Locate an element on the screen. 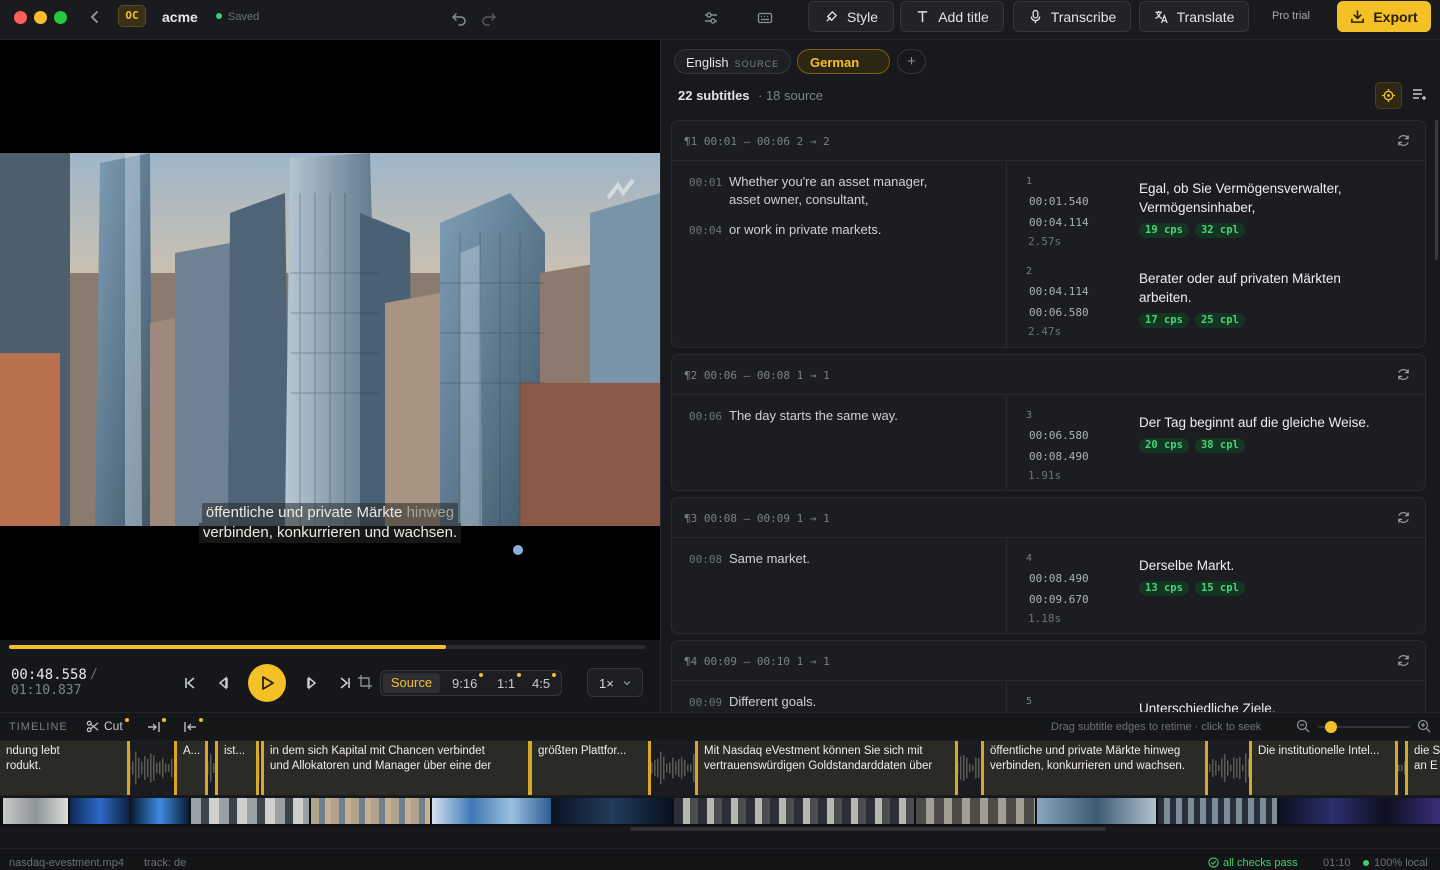  list-options-icon is located at coordinates (1420, 95).